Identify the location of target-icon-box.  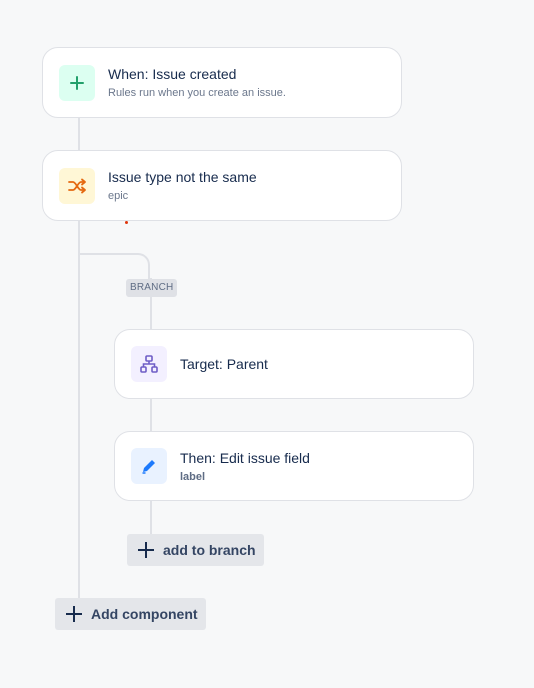
(149, 364).